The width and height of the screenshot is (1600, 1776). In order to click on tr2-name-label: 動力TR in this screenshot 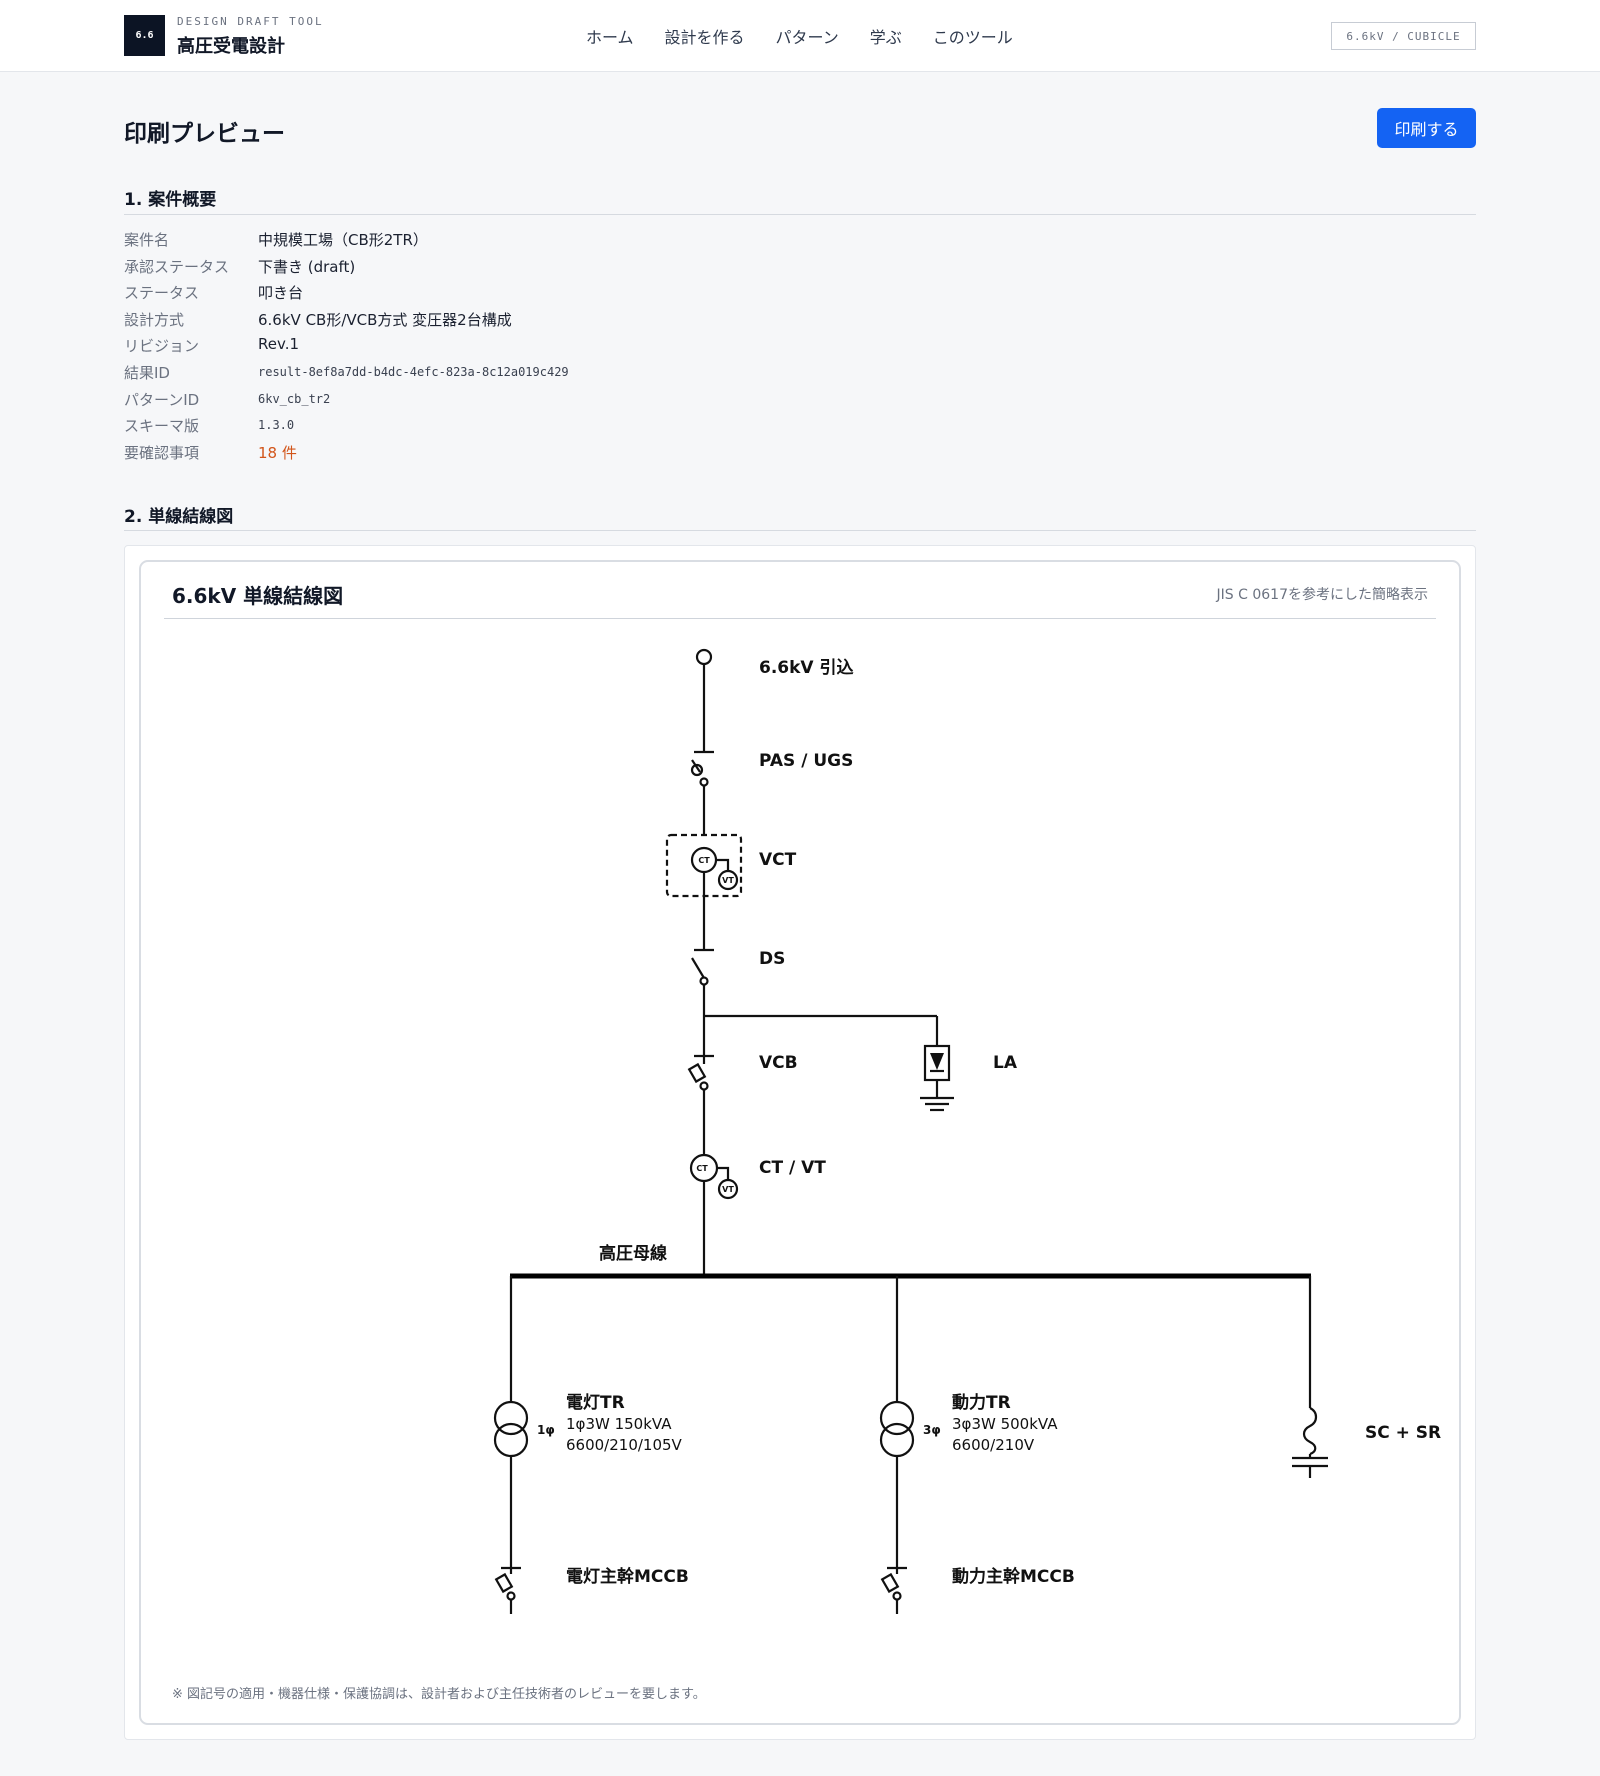, I will do `click(981, 1402)`.